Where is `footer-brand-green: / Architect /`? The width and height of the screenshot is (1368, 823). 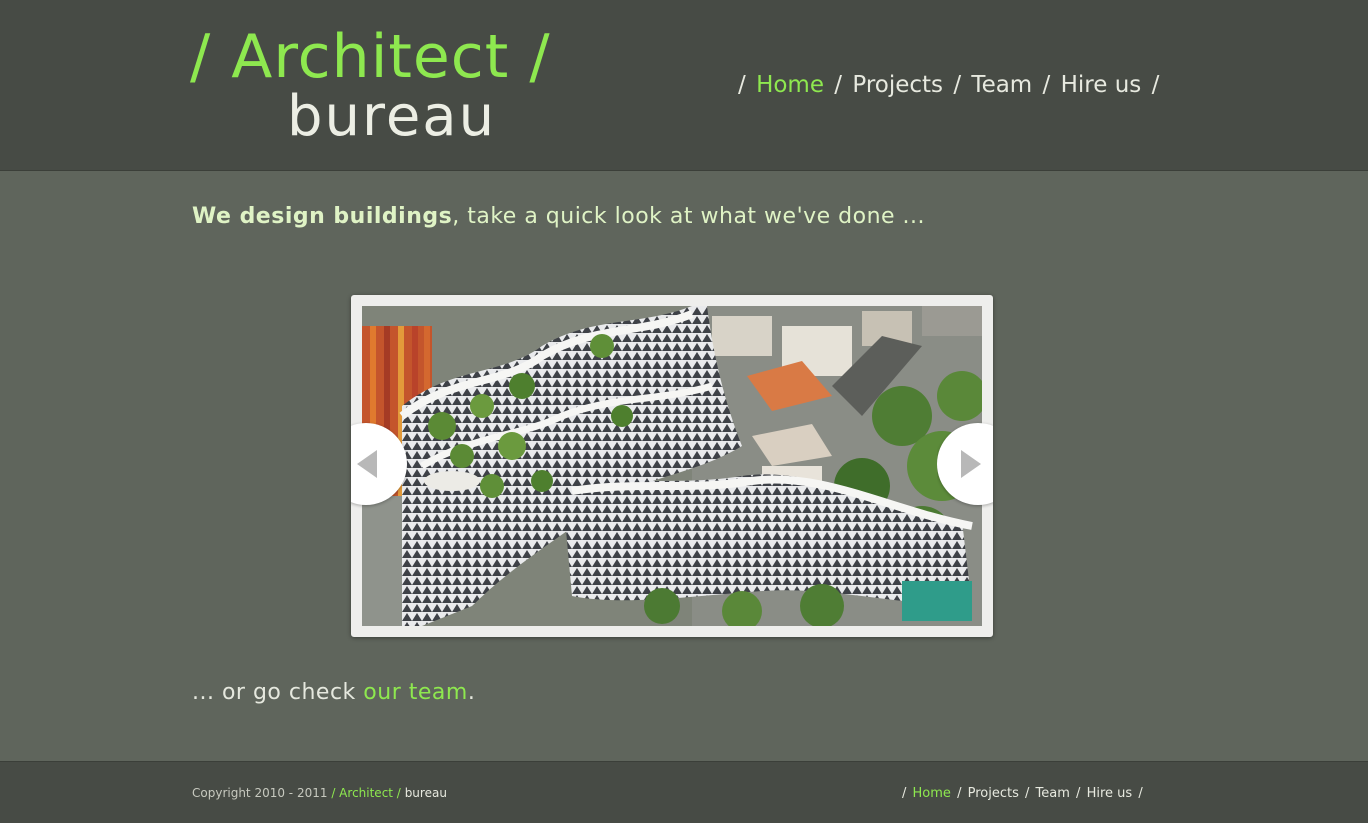 footer-brand-green: / Architect / is located at coordinates (366, 793).